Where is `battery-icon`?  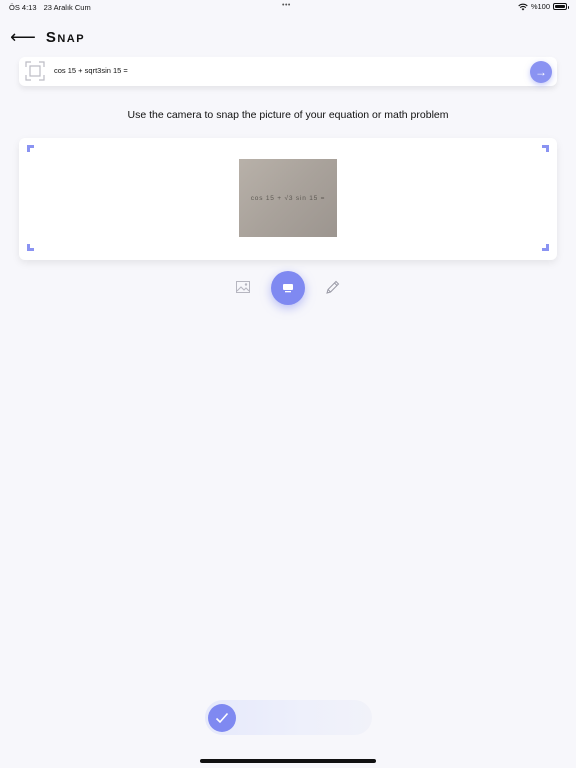
battery-icon is located at coordinates (561, 6).